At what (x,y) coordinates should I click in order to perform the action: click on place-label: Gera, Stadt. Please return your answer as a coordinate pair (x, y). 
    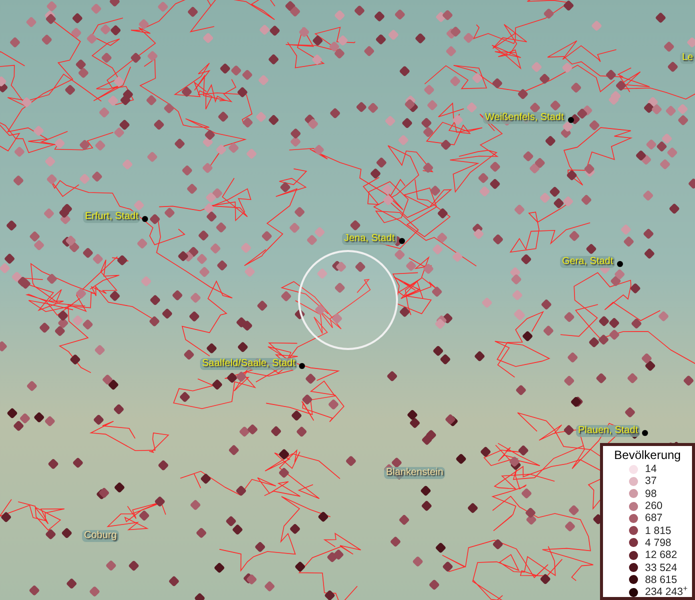
    Looking at the image, I should click on (588, 262).